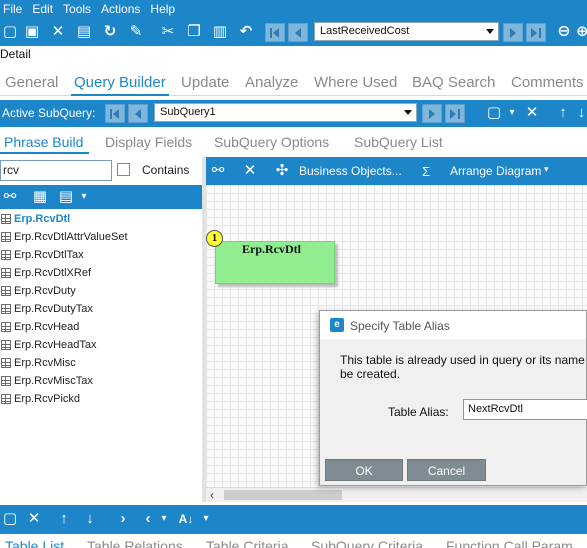 The height and width of the screenshot is (548, 587). Describe the element at coordinates (293, 9) in the screenshot. I see `menu-bar: File Edit Tools Actions Help` at that location.